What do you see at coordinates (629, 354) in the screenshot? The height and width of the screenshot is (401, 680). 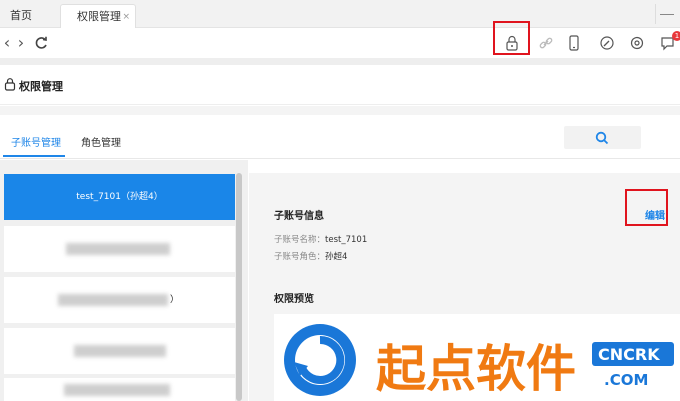 I see `watermark-en1: CNCRK` at bounding box center [629, 354].